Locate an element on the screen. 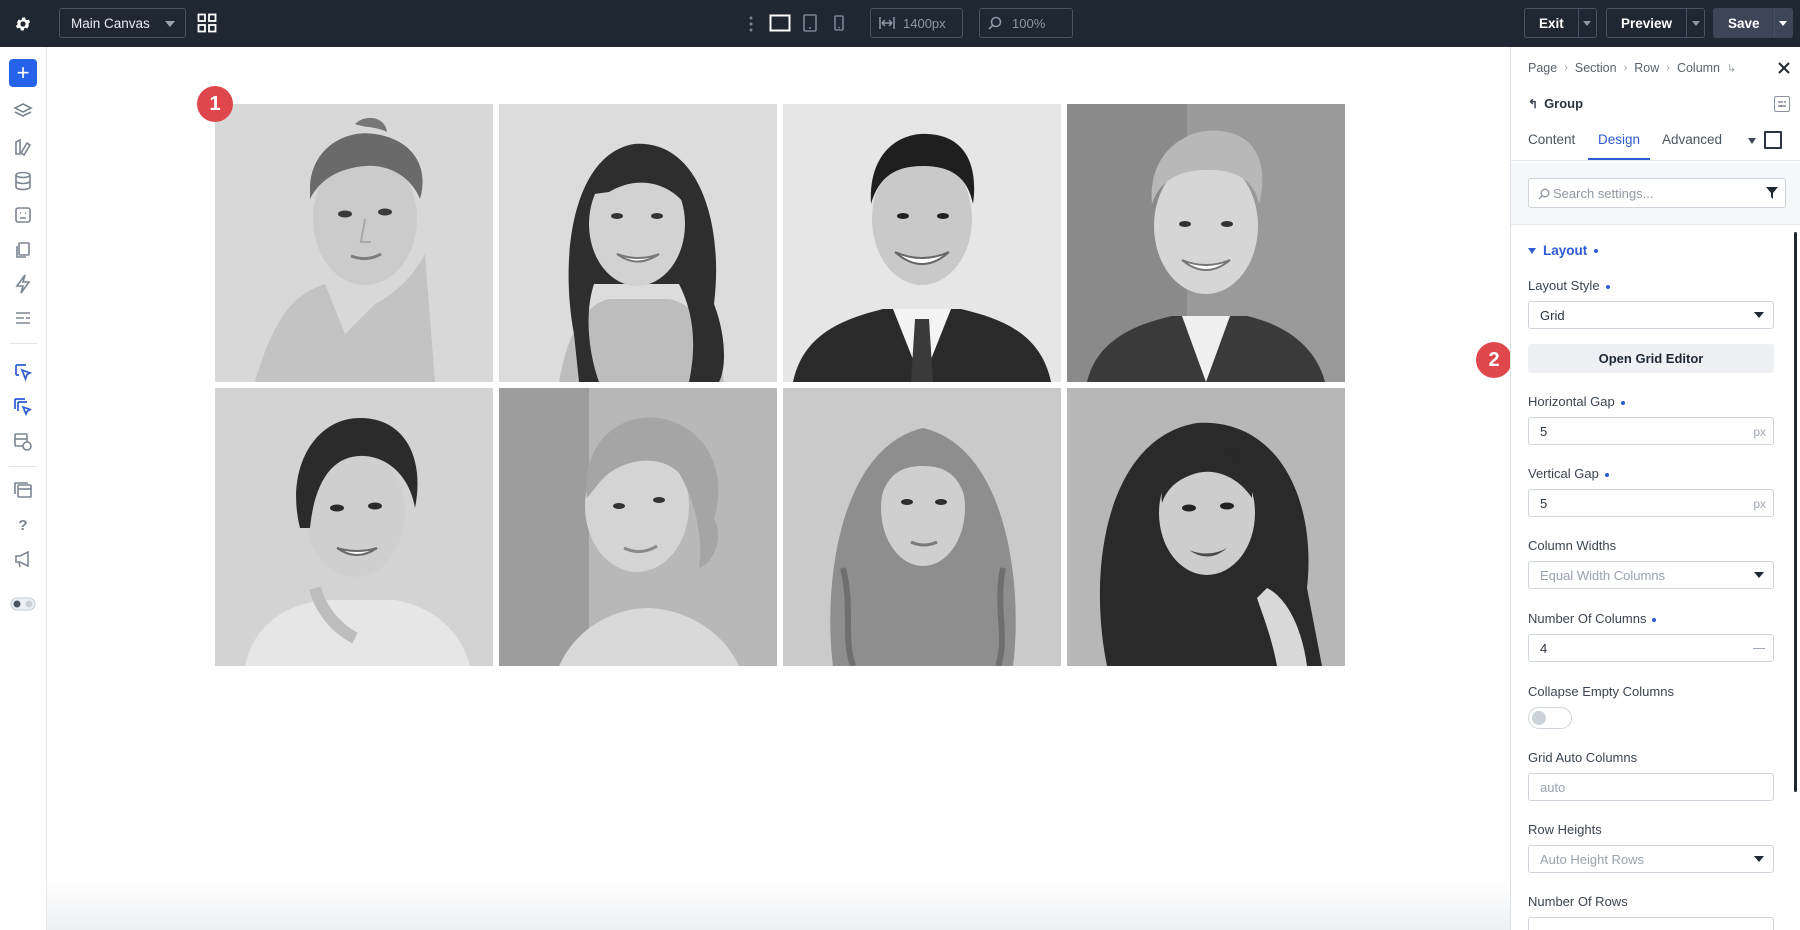  tab-design: Design is located at coordinates (1619, 139).